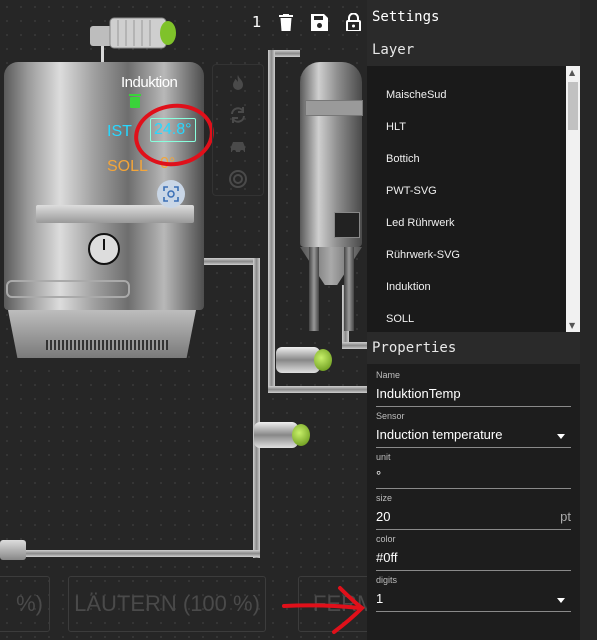  What do you see at coordinates (473, 287) in the screenshot?
I see `layer-item: Induktion` at bounding box center [473, 287].